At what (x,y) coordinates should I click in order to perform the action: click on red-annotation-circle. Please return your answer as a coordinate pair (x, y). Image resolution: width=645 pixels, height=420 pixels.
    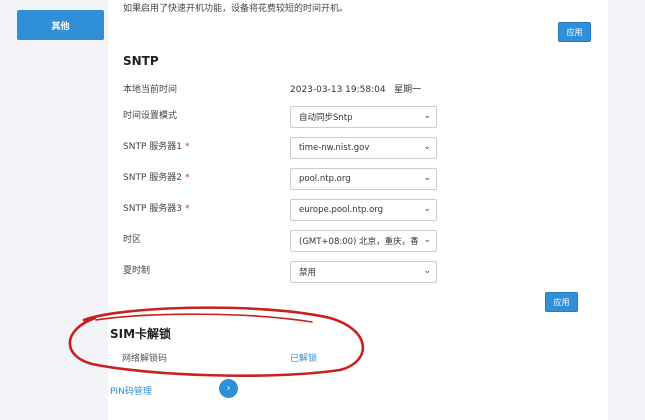
    Looking at the image, I should click on (216, 341).